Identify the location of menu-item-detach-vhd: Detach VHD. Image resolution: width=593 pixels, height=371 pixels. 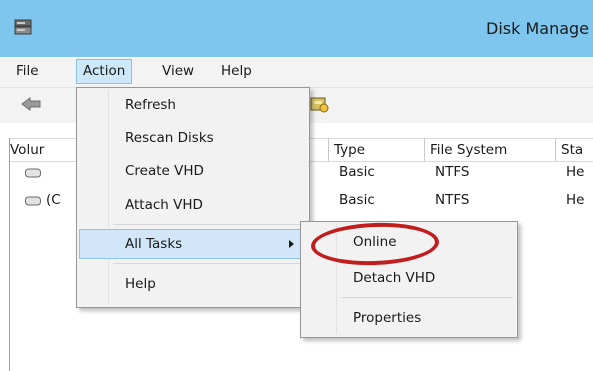
(409, 278).